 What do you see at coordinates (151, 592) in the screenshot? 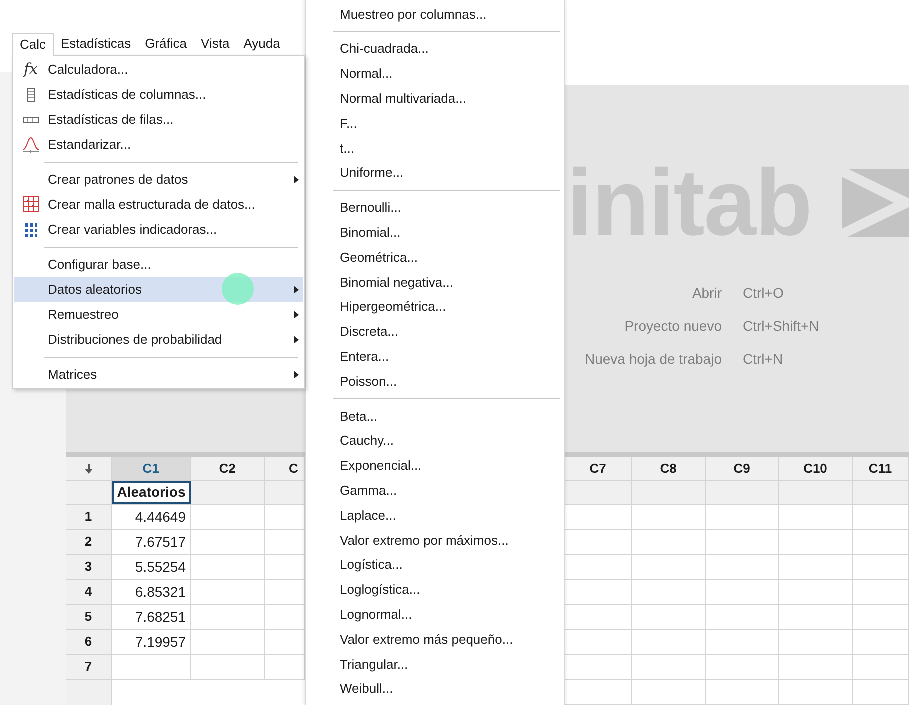
I see `table-cell: 6.85321` at bounding box center [151, 592].